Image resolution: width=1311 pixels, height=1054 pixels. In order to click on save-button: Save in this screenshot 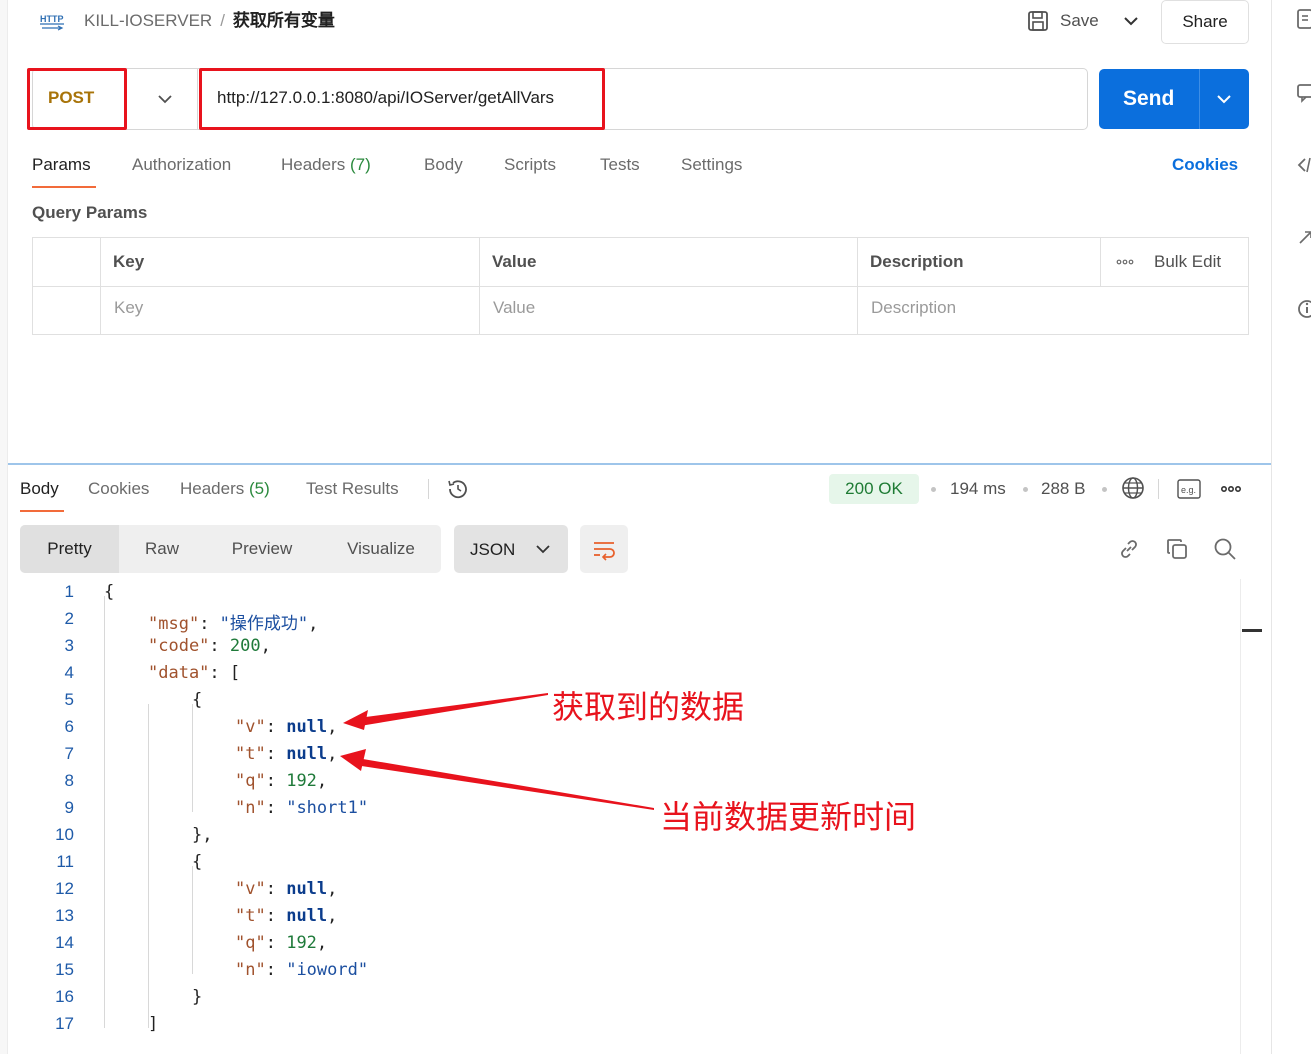, I will do `click(1062, 21)`.